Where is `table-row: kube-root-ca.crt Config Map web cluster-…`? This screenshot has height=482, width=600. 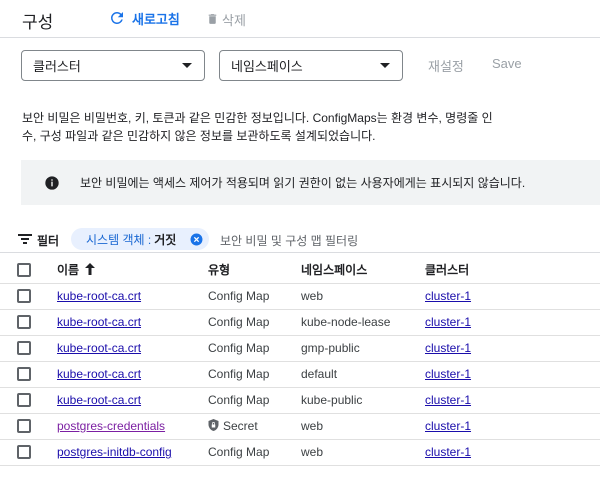 table-row: kube-root-ca.crt Config Map web cluster-… is located at coordinates (300, 296).